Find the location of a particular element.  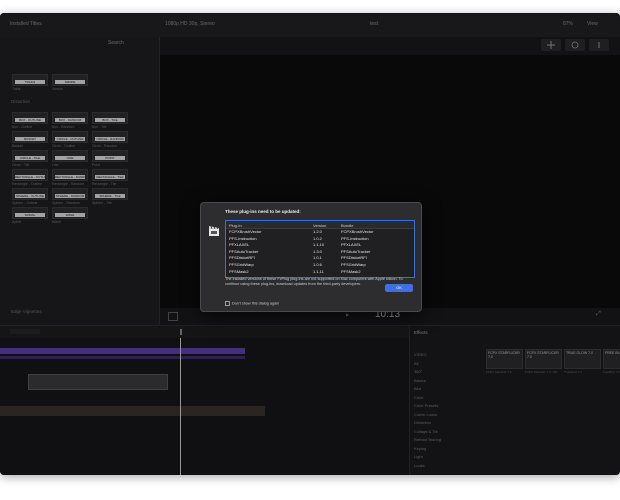

plugin-name: PFSAutoTracker is located at coordinates (244, 251).